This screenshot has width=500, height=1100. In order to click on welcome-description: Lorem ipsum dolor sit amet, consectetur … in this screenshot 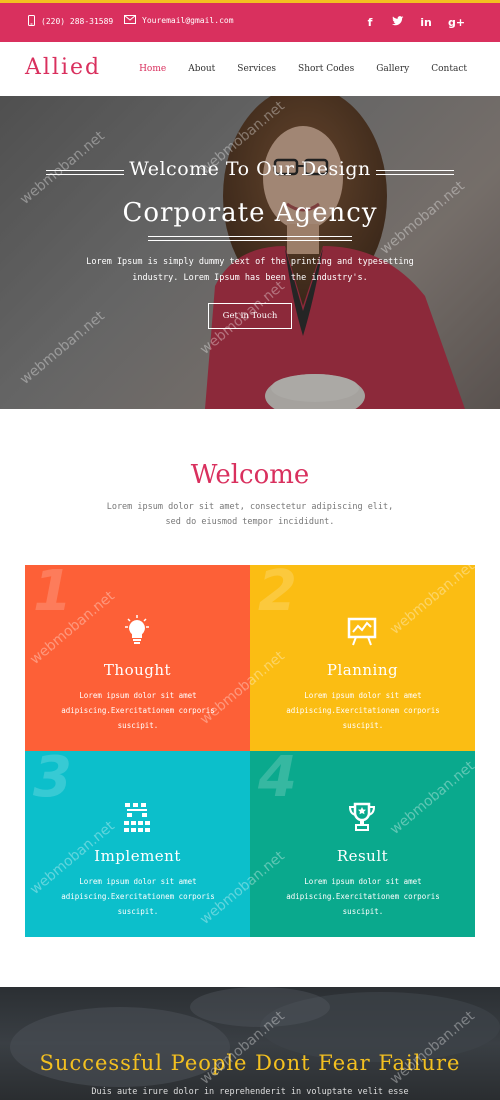, I will do `click(250, 514)`.